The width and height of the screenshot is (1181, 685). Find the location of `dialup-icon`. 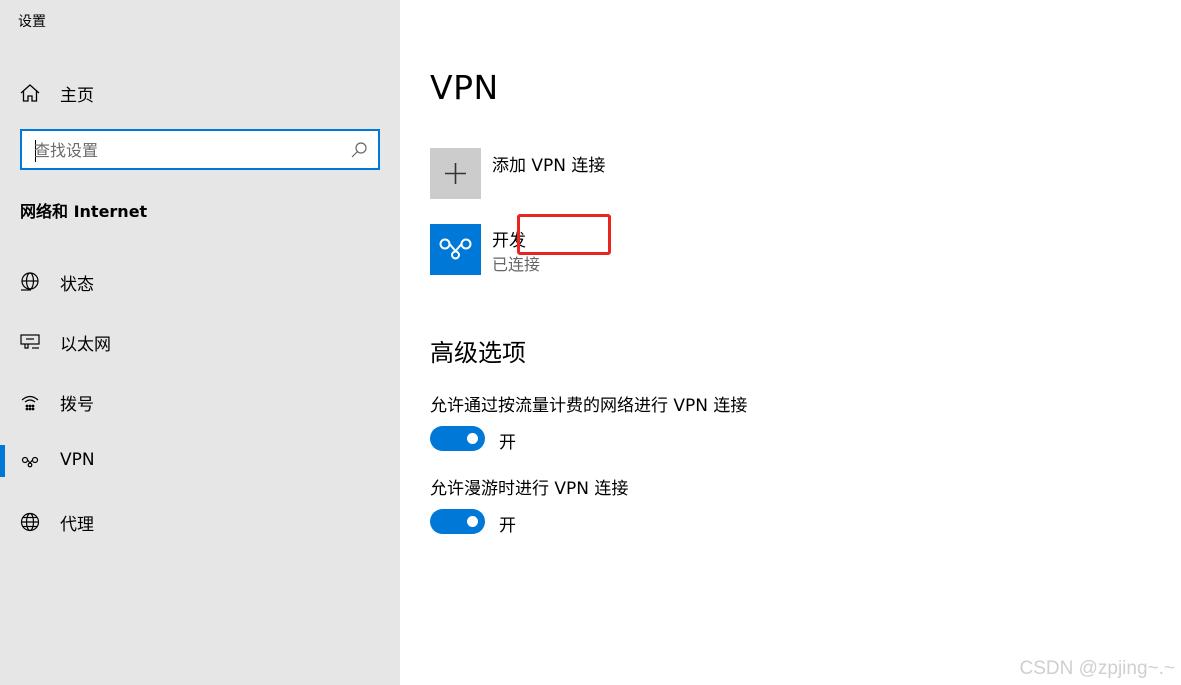

dialup-icon is located at coordinates (30, 402).